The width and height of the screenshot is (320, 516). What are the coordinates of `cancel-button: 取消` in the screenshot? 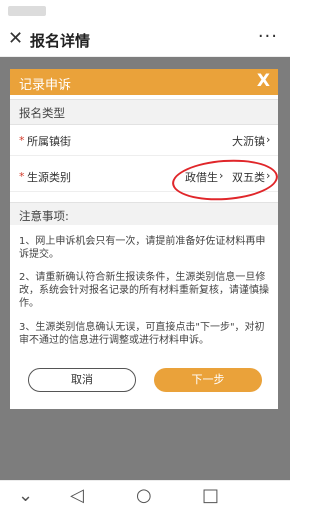 It's located at (82, 380).